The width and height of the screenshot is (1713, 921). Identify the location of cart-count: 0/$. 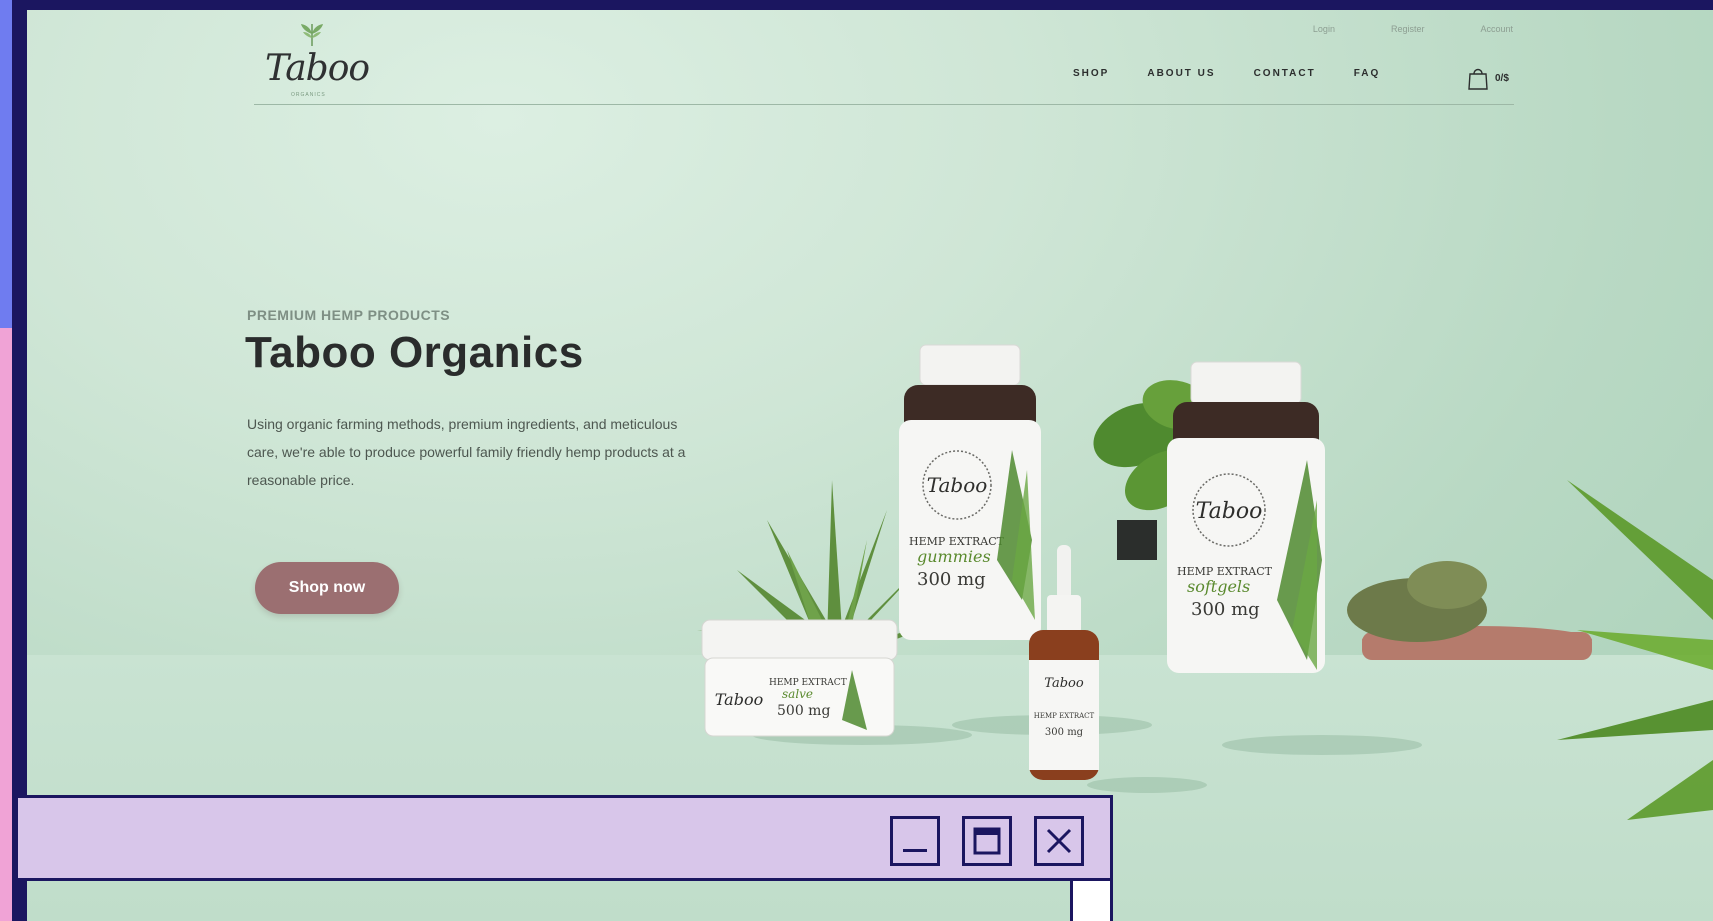
(1502, 78).